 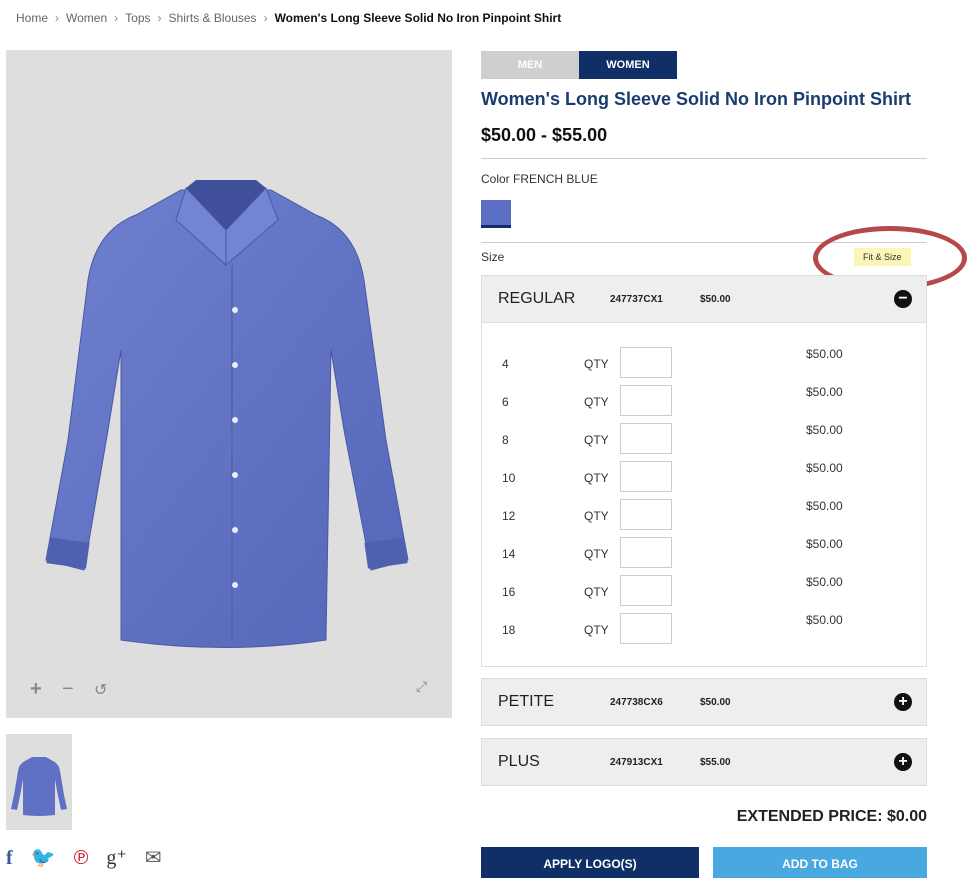 What do you see at coordinates (153, 858) in the screenshot?
I see `email-icon: ✉` at bounding box center [153, 858].